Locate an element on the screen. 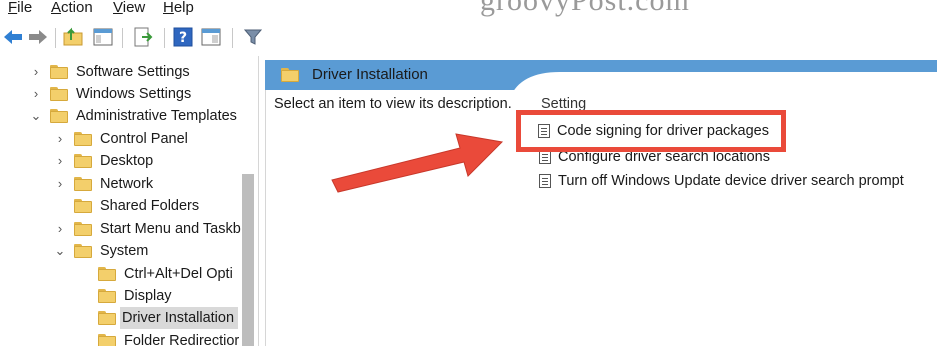 This screenshot has height=346, width=937. tree-item-control-panel: › Control Panel is located at coordinates (129, 139).